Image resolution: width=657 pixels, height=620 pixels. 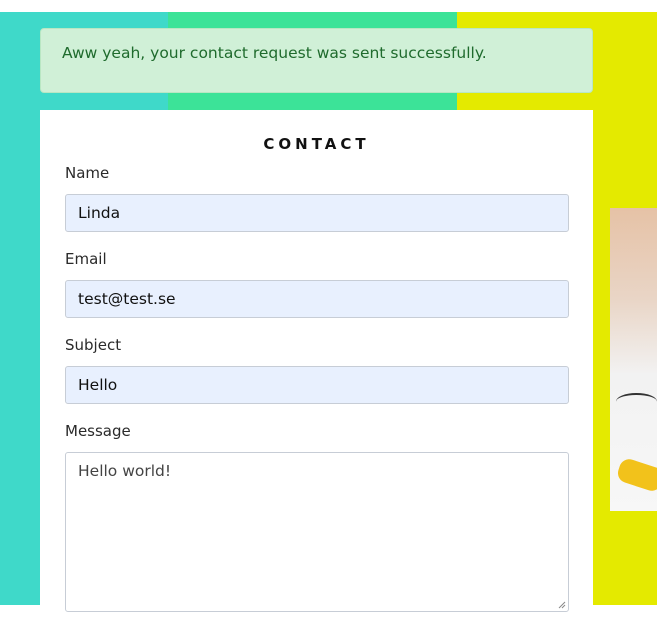 What do you see at coordinates (317, 299) in the screenshot?
I see `email-field: test@test.se` at bounding box center [317, 299].